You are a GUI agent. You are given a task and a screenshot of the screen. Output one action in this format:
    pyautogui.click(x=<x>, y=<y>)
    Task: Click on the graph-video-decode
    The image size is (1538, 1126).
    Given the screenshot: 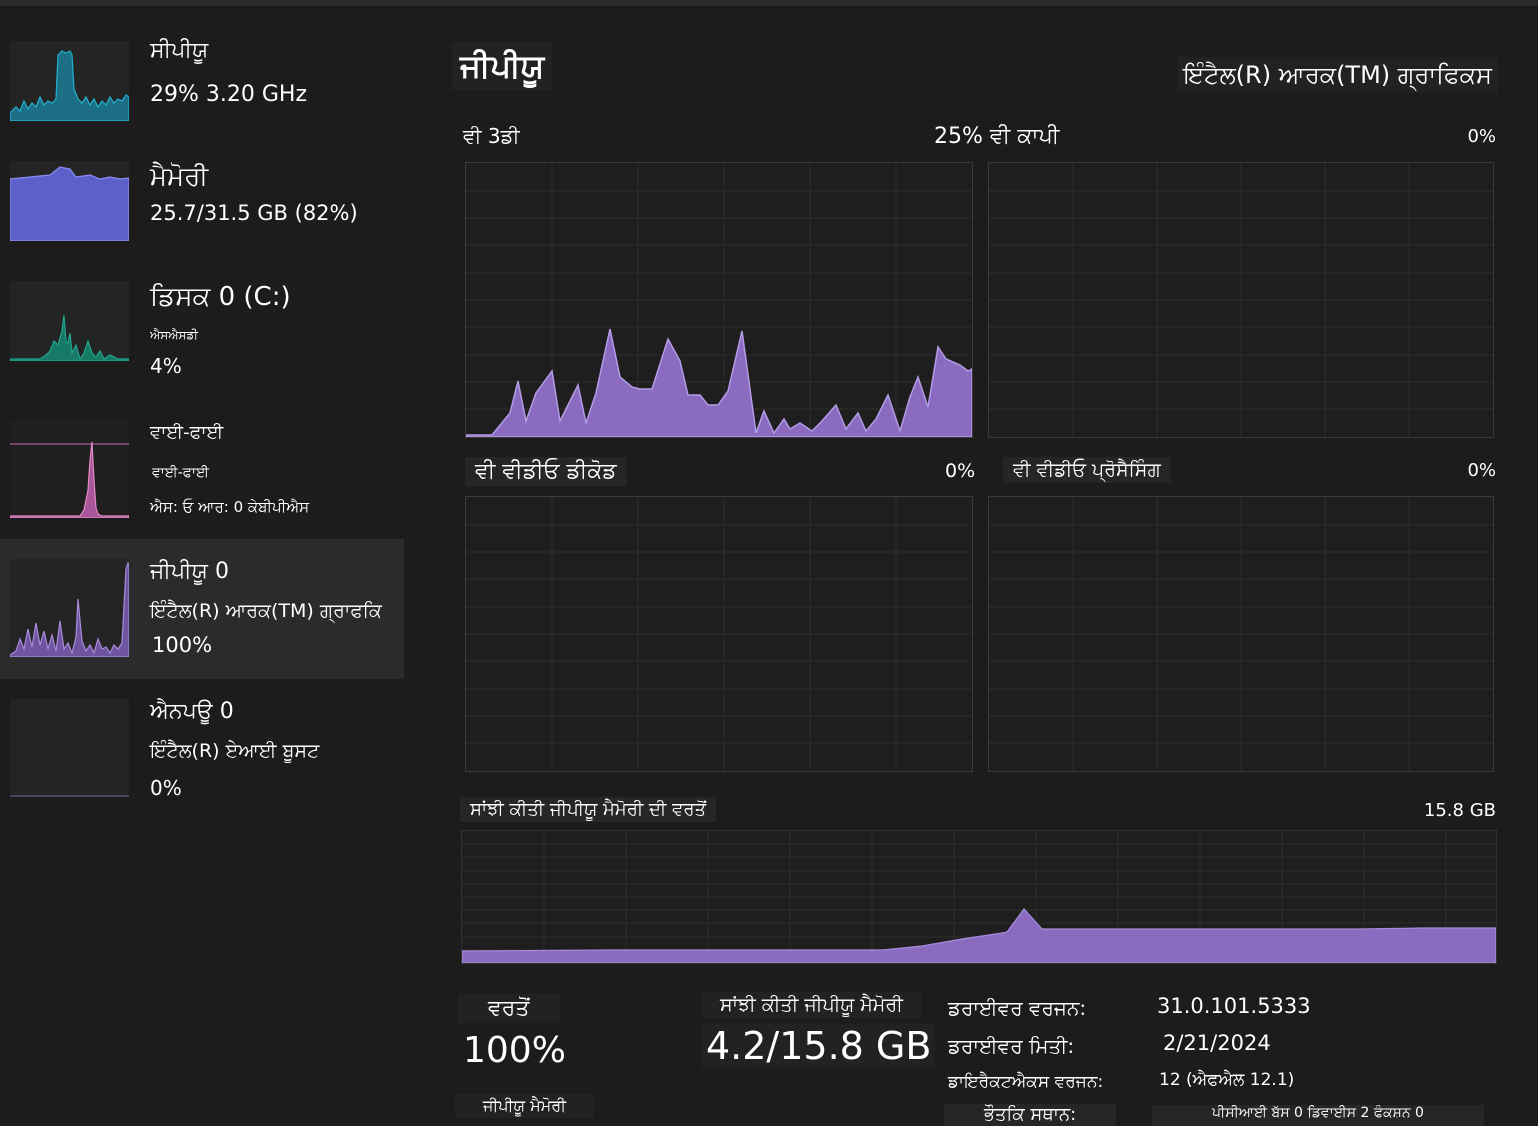 What is the action you would take?
    pyautogui.click(x=719, y=634)
    